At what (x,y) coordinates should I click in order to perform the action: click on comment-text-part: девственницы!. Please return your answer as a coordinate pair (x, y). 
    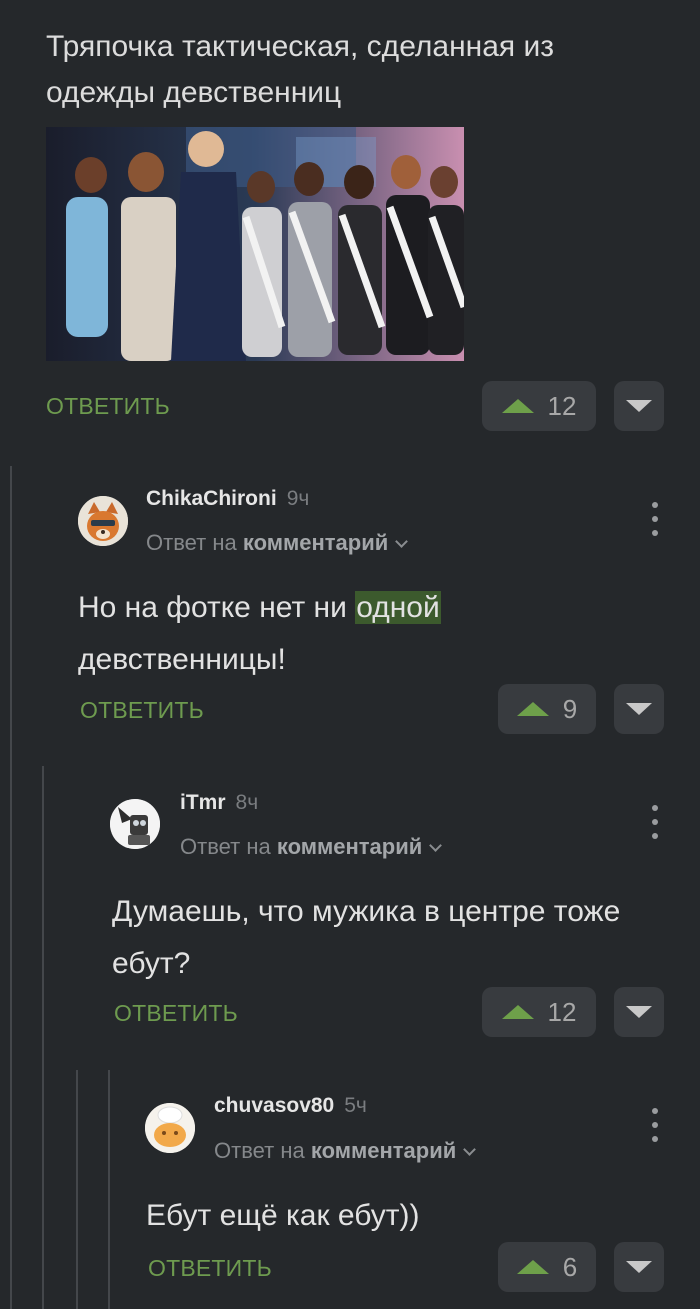
    Looking at the image, I should click on (182, 659).